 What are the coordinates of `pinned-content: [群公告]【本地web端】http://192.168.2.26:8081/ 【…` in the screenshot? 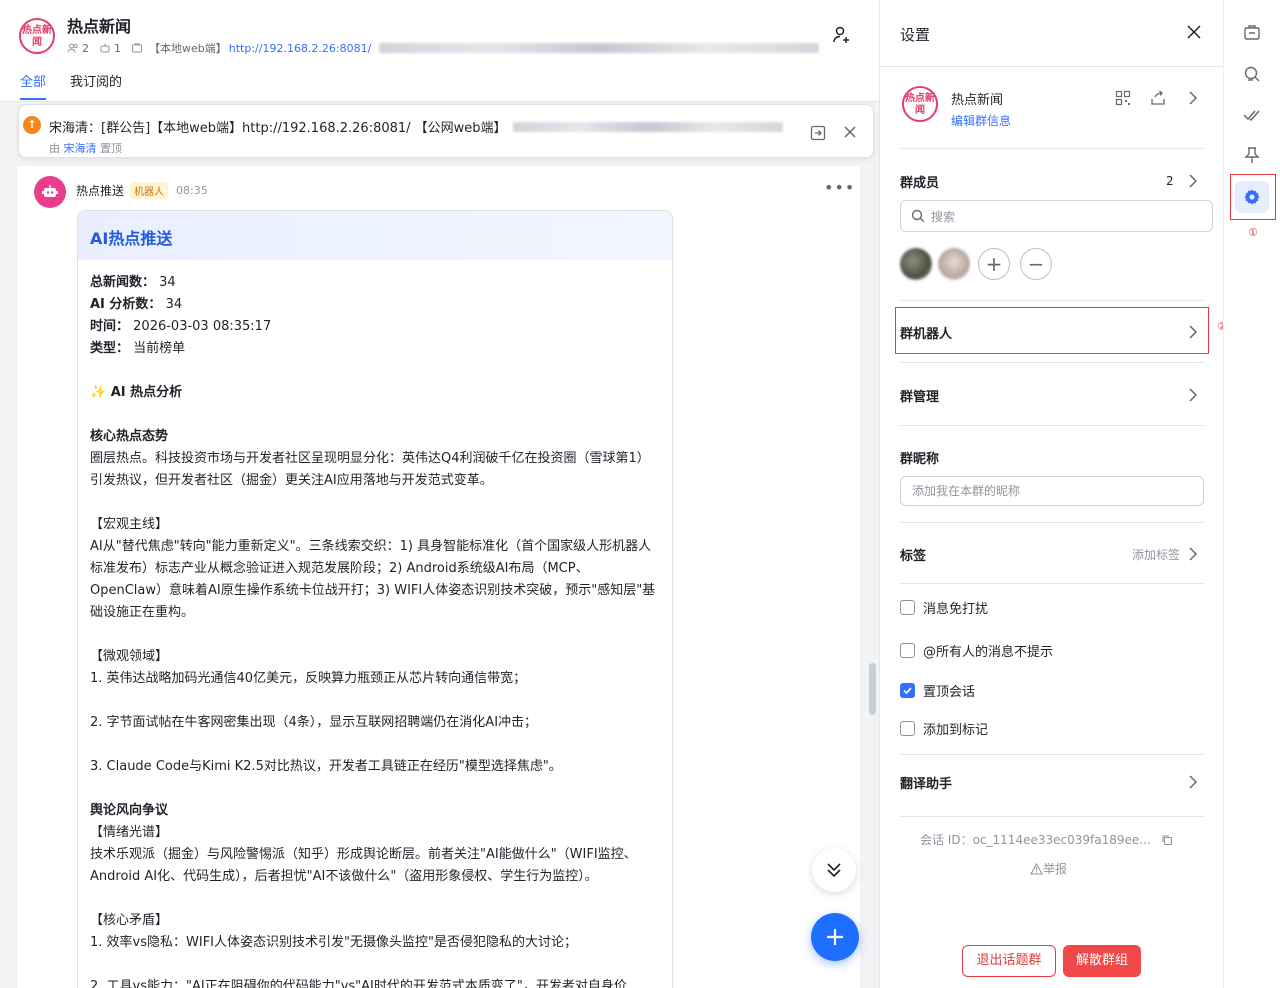 It's located at (304, 128).